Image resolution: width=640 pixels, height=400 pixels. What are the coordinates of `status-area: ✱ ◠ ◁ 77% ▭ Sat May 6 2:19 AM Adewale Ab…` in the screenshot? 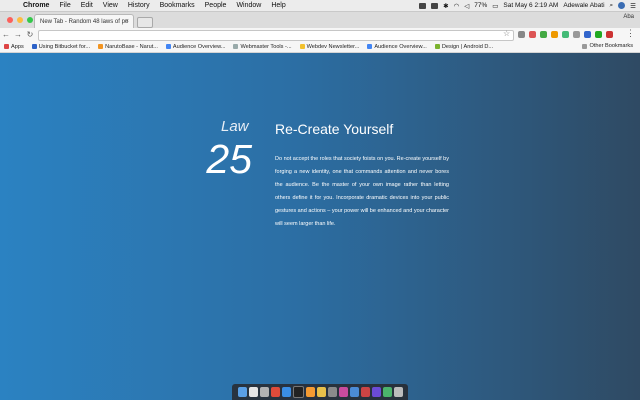 It's located at (529, 6).